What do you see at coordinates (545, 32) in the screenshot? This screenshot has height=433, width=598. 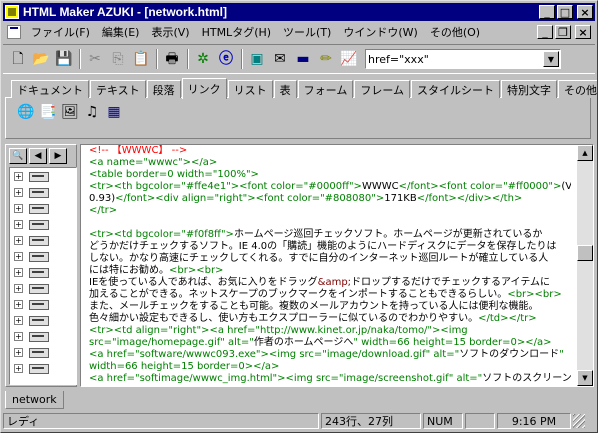 I see `child-minimize-button: _` at bounding box center [545, 32].